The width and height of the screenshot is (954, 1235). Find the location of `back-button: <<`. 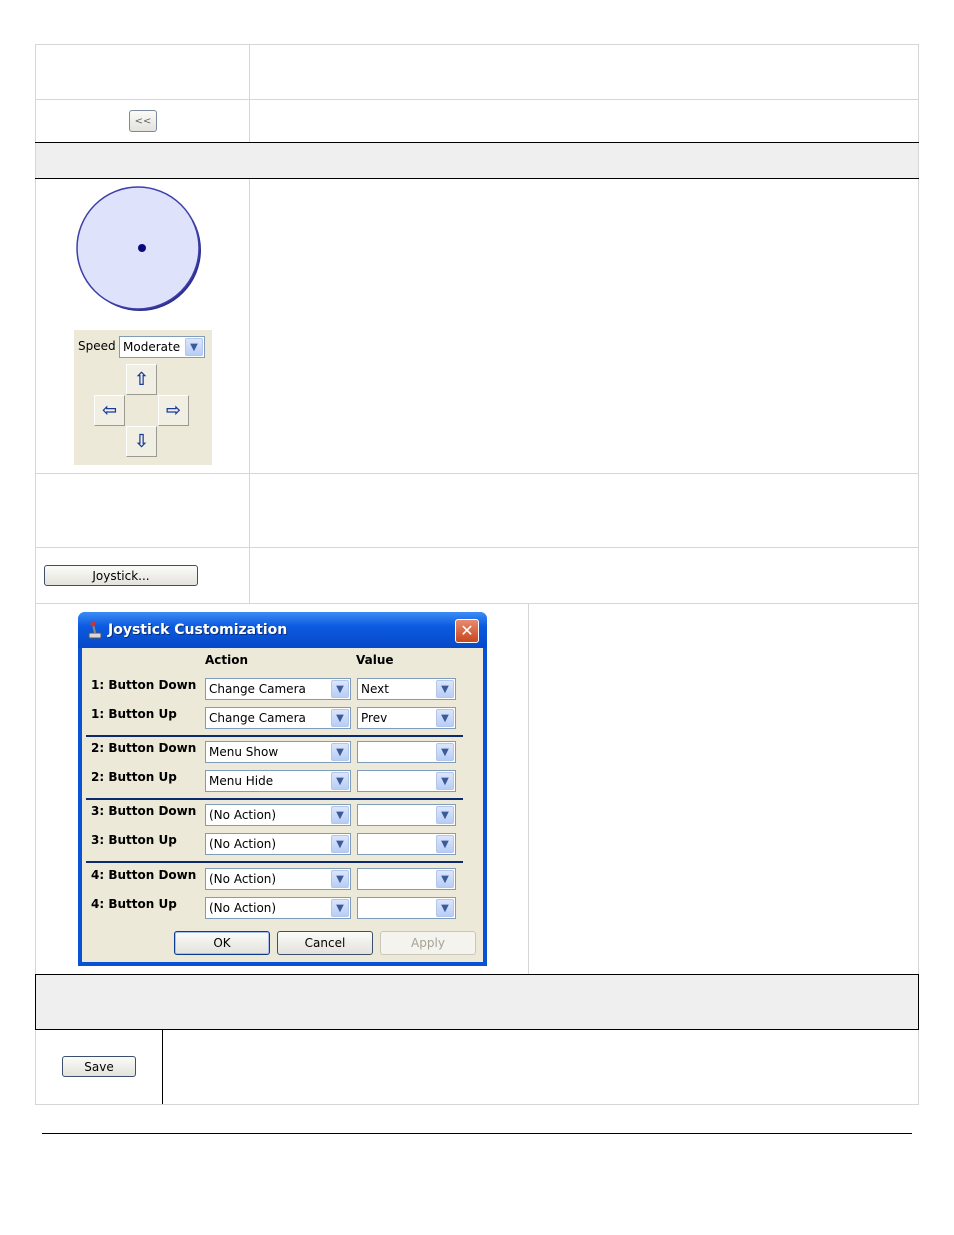

back-button: << is located at coordinates (143, 121).